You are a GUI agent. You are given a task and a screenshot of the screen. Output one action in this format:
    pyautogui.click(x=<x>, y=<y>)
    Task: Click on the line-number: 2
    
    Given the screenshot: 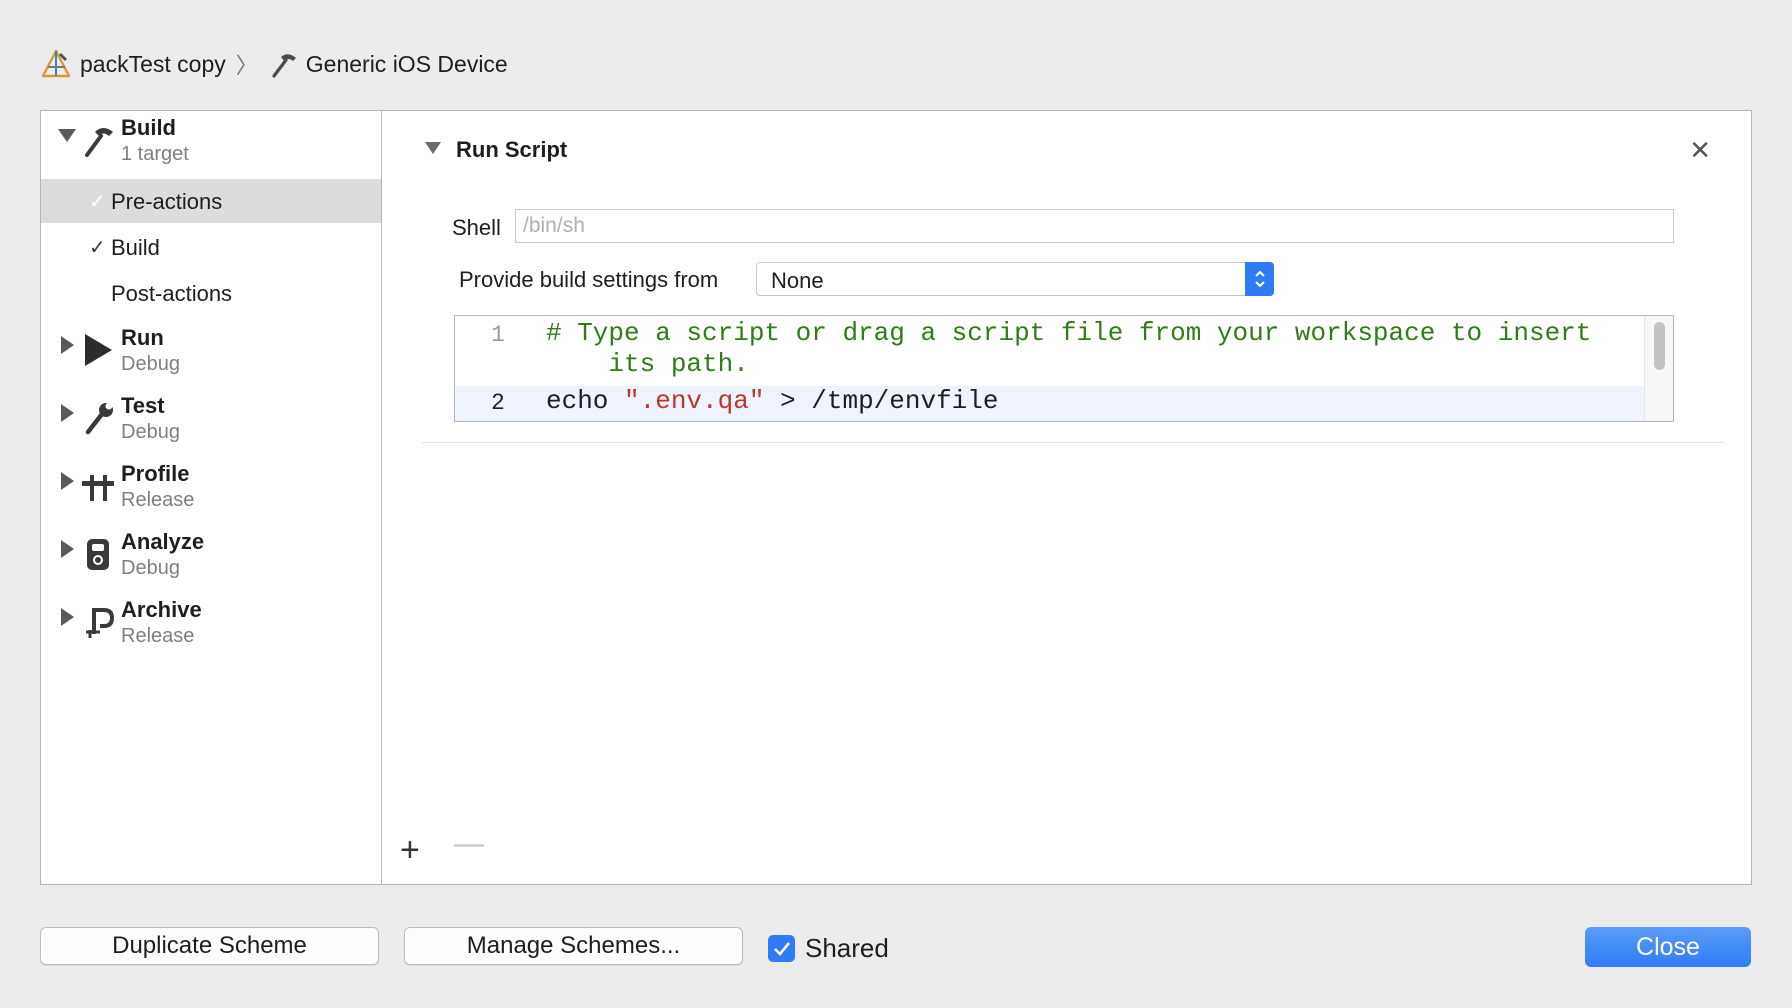 What is the action you would take?
    pyautogui.click(x=498, y=403)
    